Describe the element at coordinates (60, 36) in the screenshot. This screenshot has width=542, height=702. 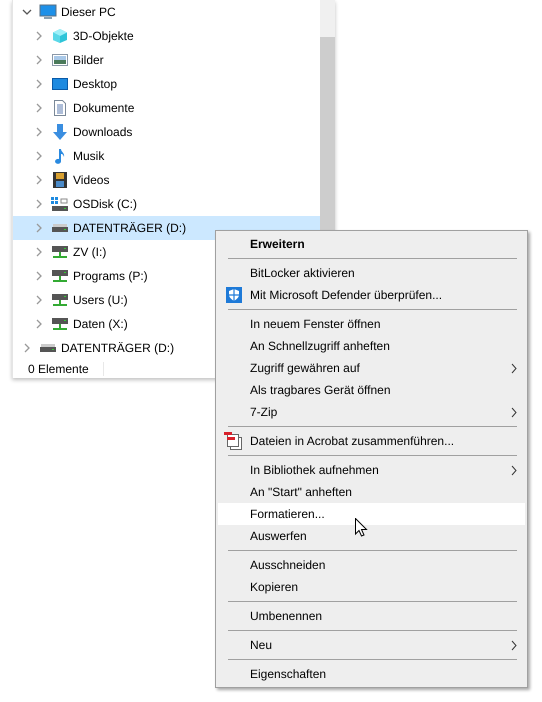
I see `cube-icon` at that location.